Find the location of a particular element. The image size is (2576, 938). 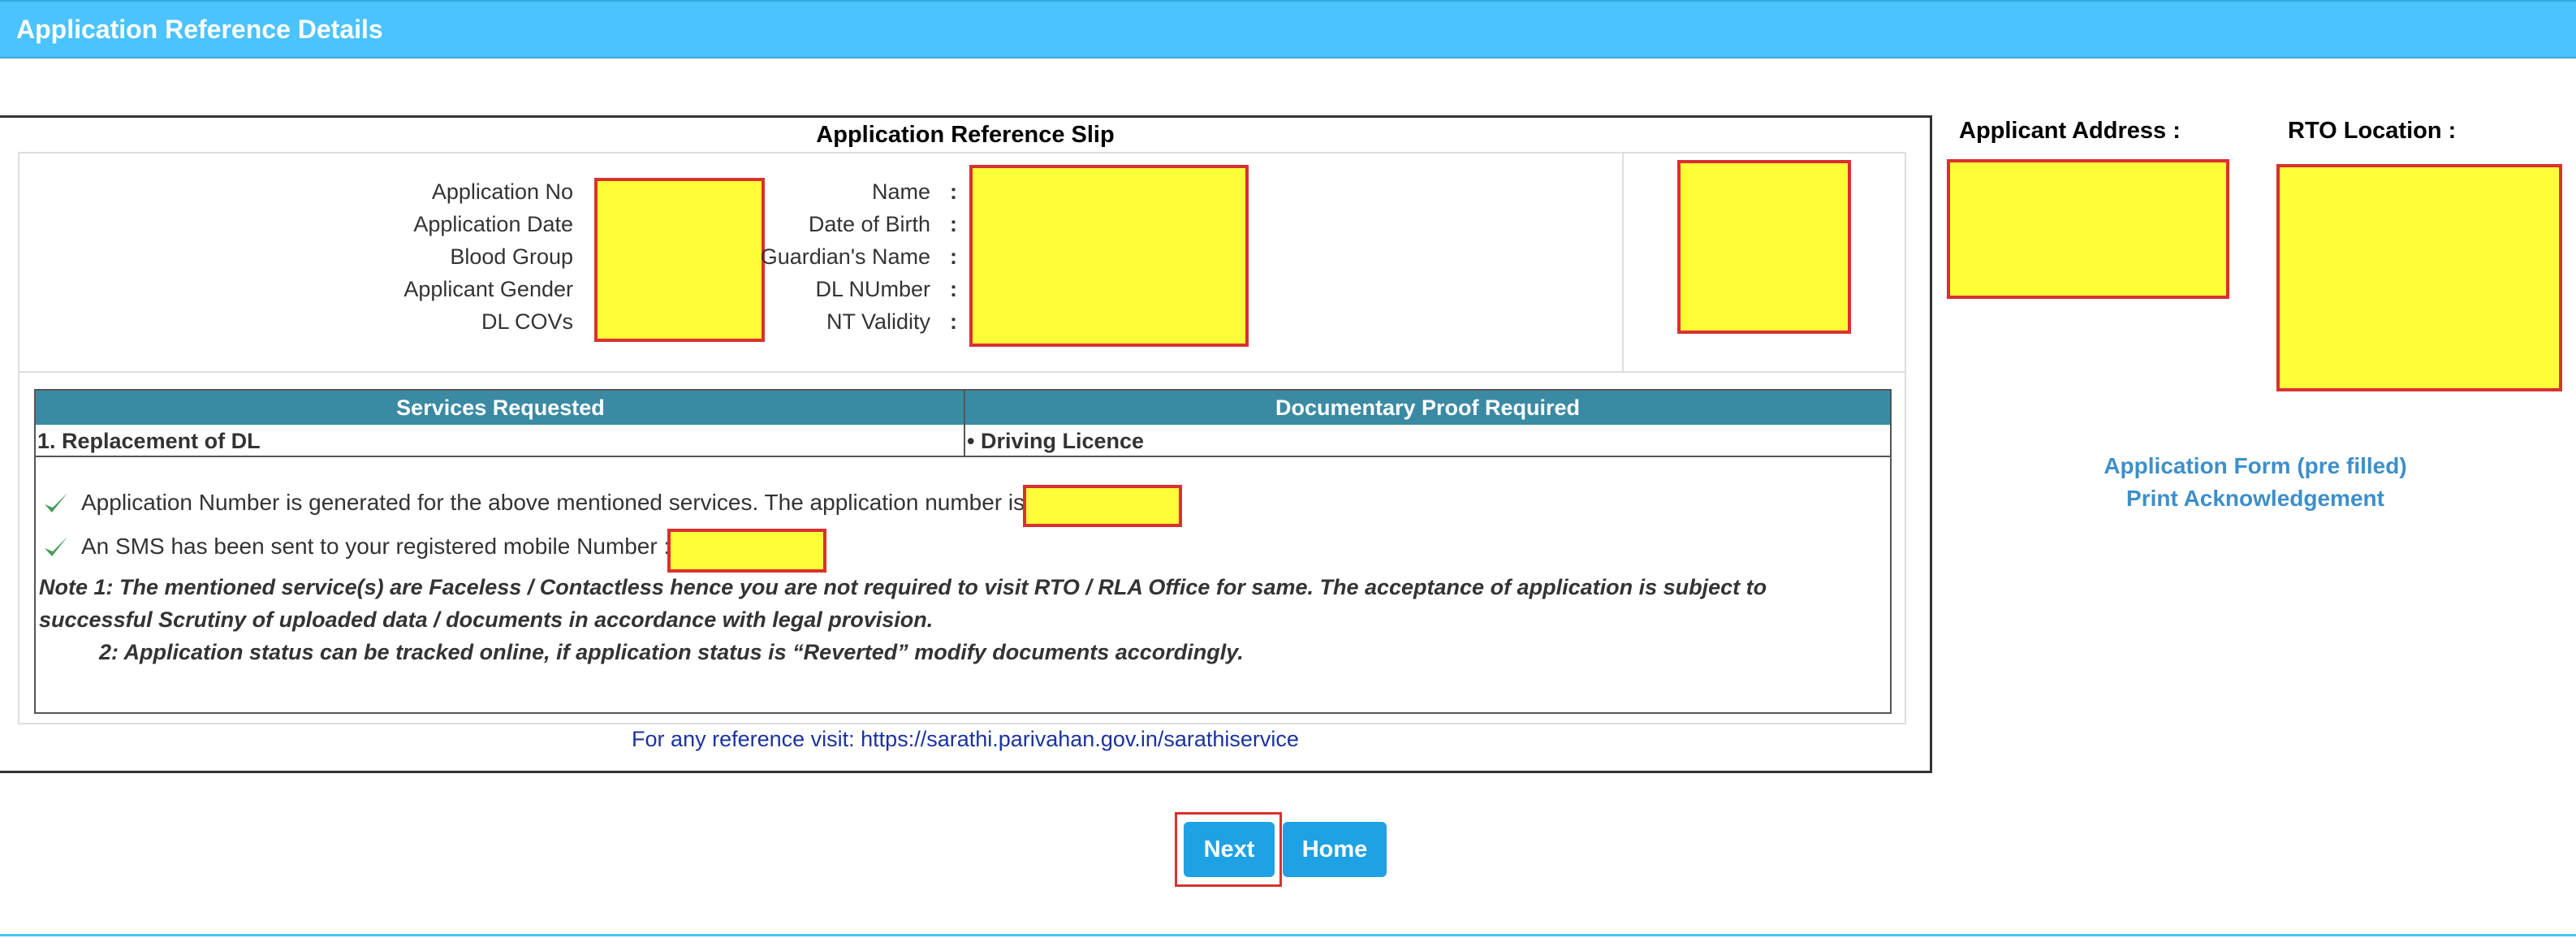

table-divider is located at coordinates (964, 424).